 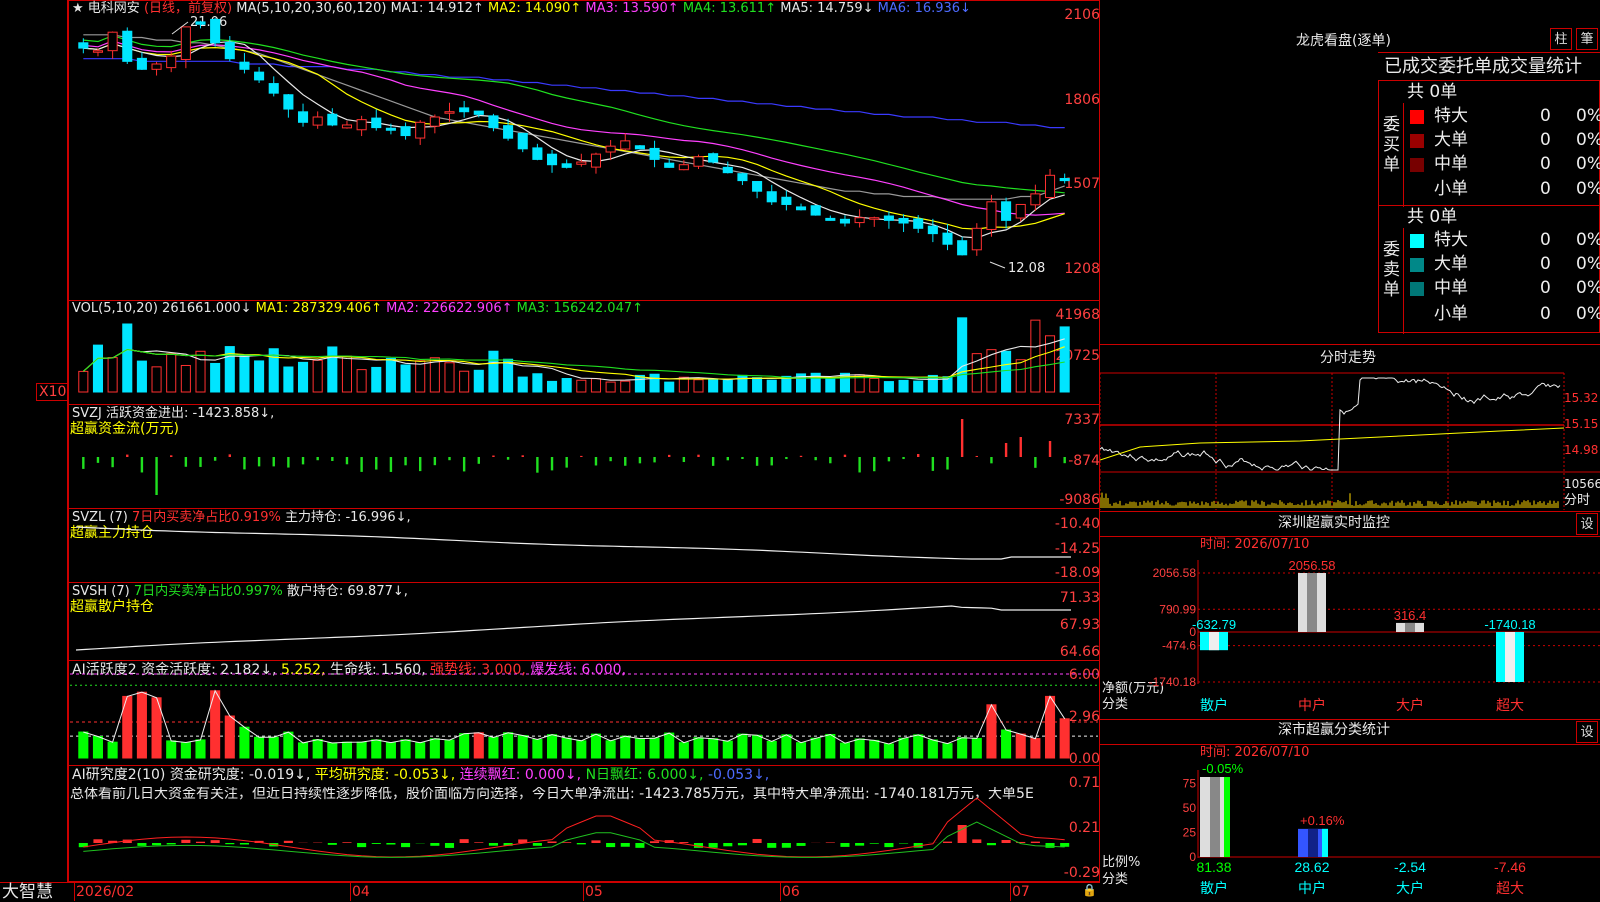 I want to click on monitor-bar-shade, so click(x=1214, y=641).